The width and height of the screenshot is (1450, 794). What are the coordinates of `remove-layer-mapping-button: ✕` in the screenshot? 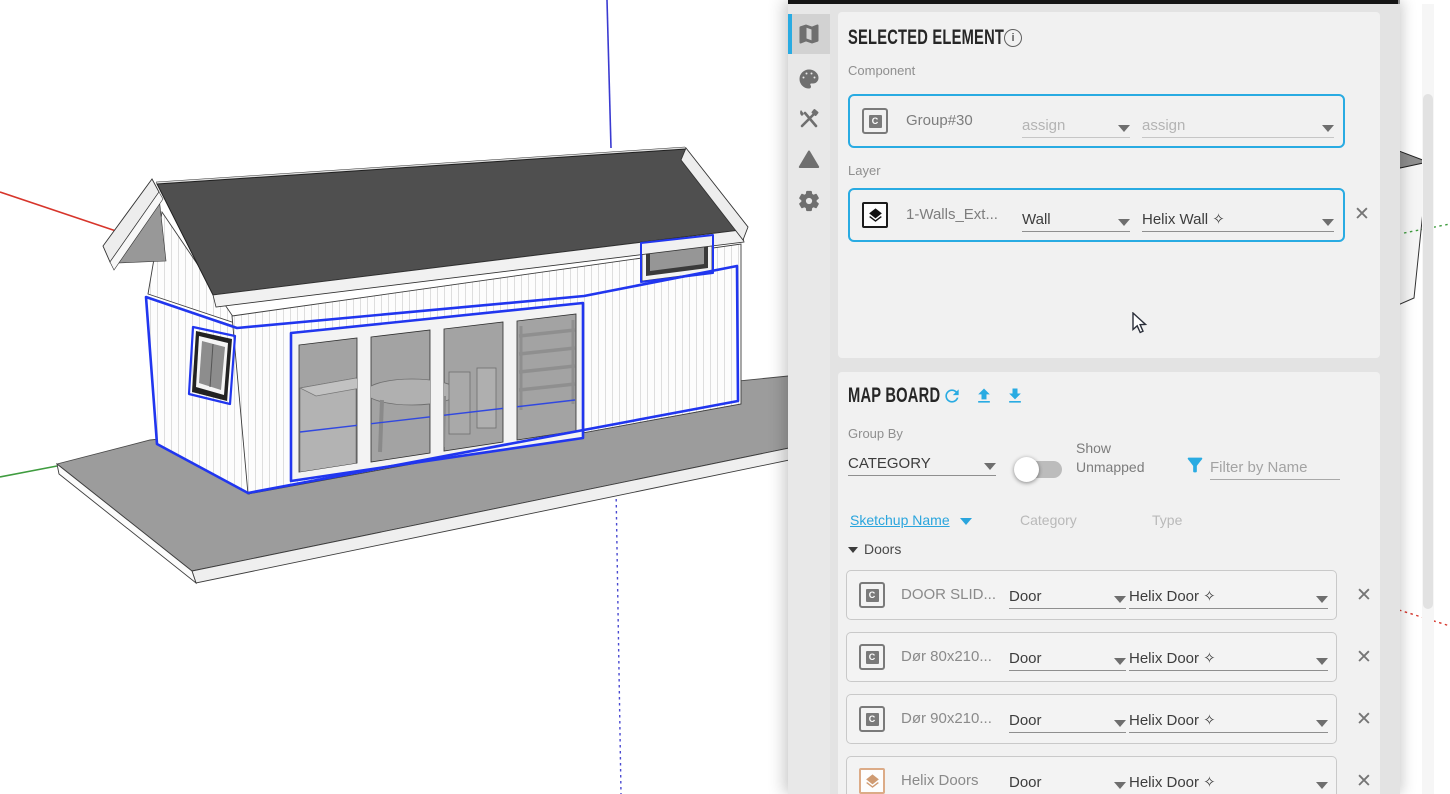 It's located at (1362, 214).